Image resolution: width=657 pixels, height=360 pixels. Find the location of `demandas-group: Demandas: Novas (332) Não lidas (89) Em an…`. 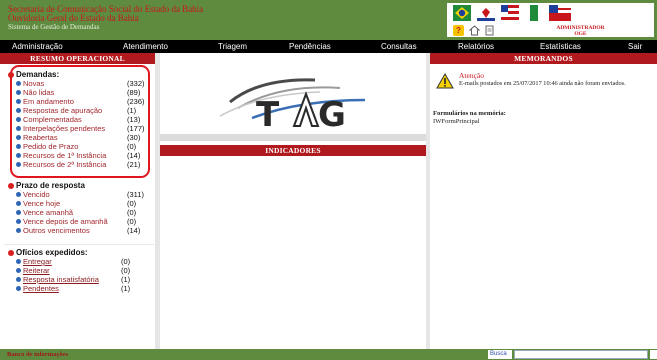

demandas-group: Demandas: Novas (332) Não lidas (89) Em an… is located at coordinates (78, 119).